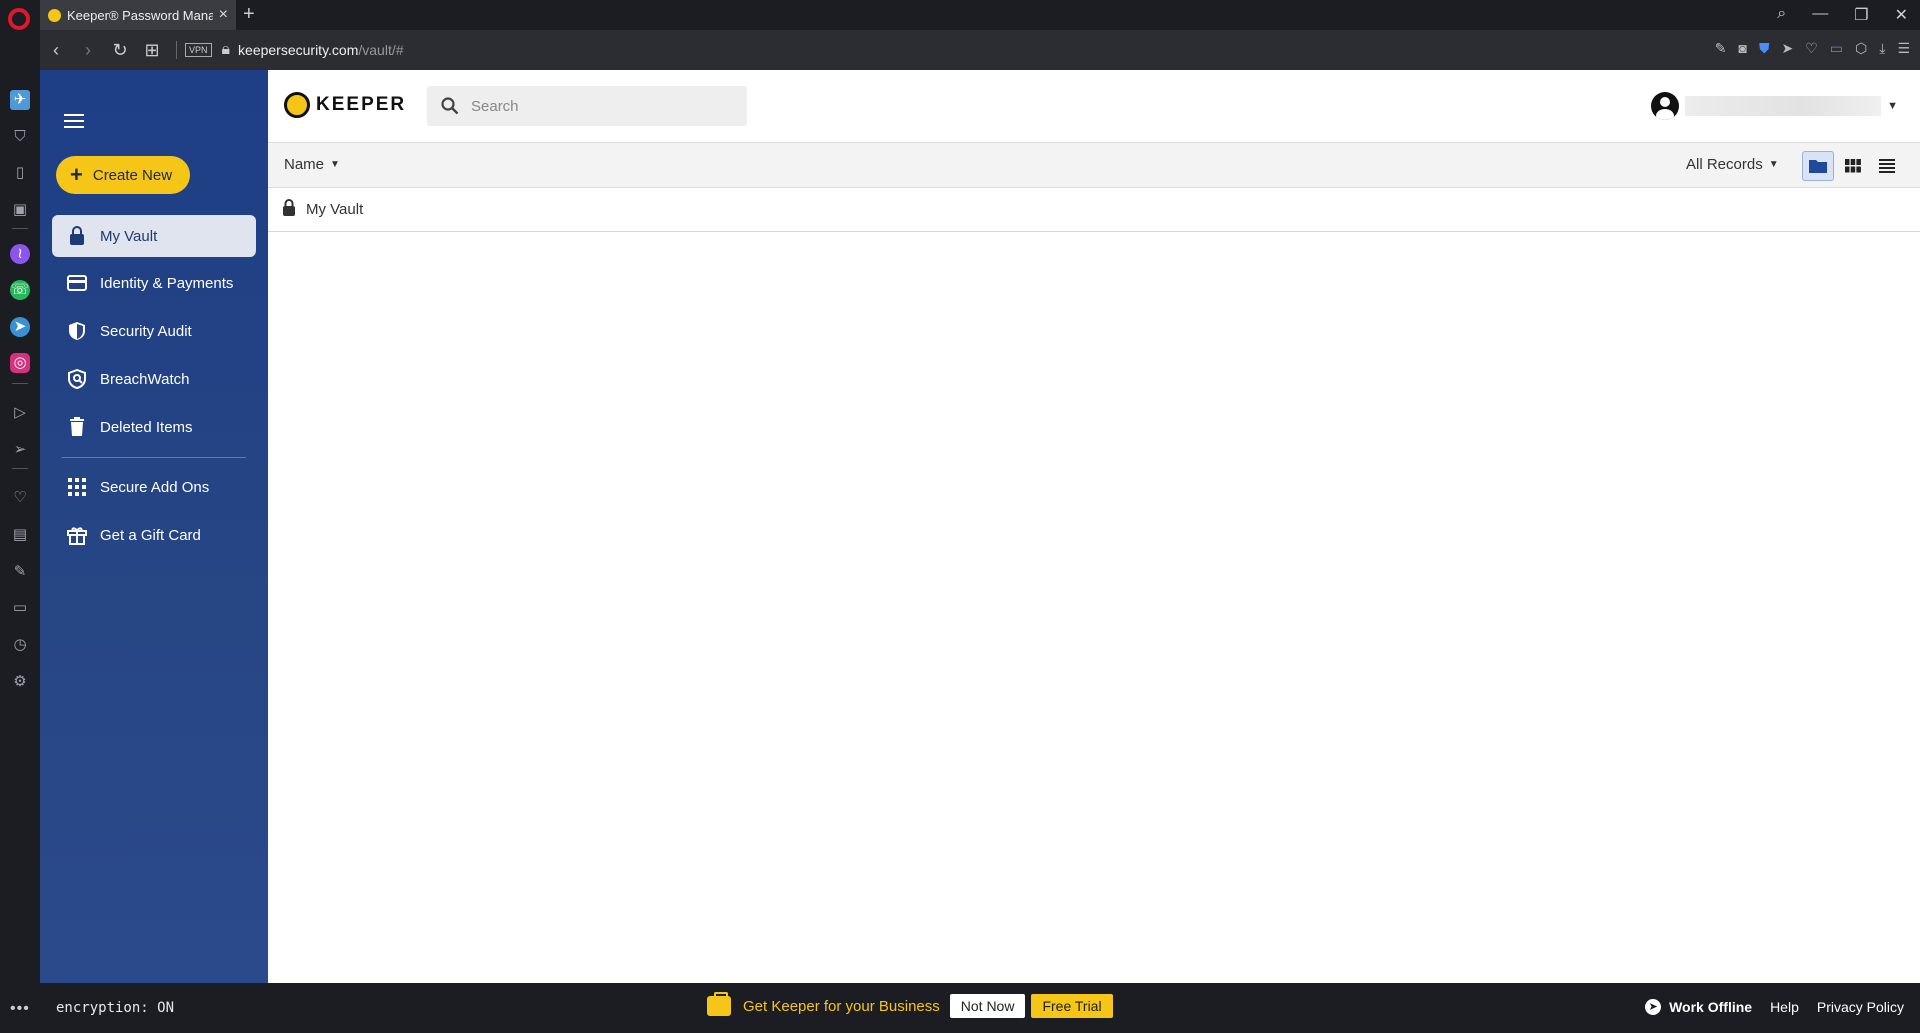 Image resolution: width=1920 pixels, height=1033 pixels. I want to click on telegram-icon: ➤, so click(20, 327).